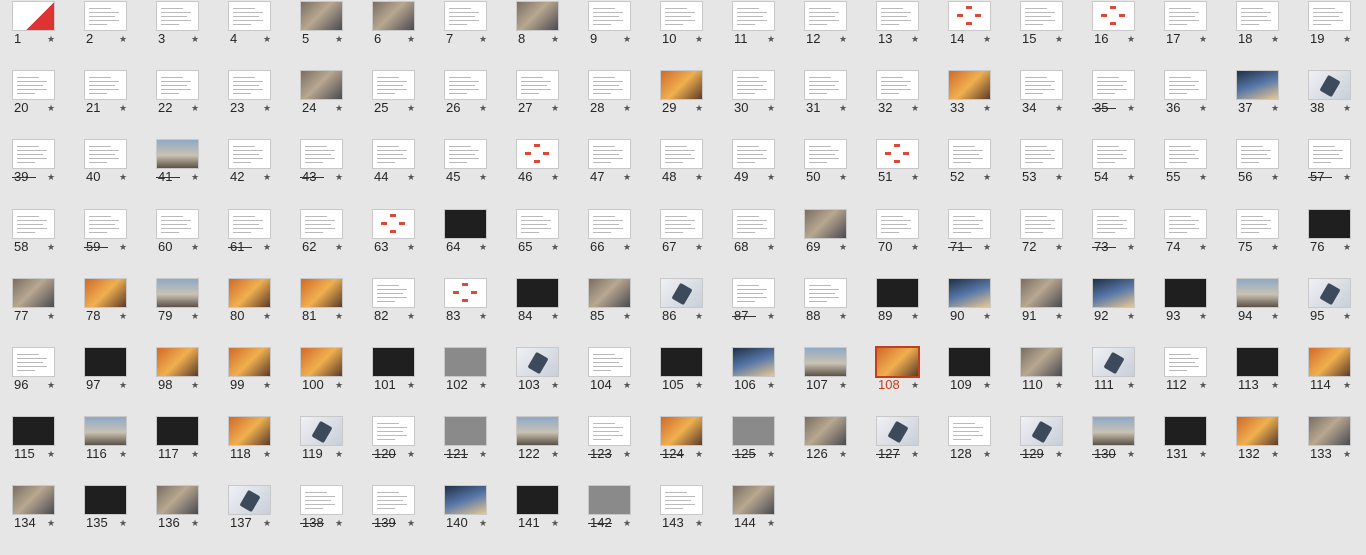 The width and height of the screenshot is (1366, 555). I want to click on slide-thumbnail-118: 118 ★, so click(252, 451).